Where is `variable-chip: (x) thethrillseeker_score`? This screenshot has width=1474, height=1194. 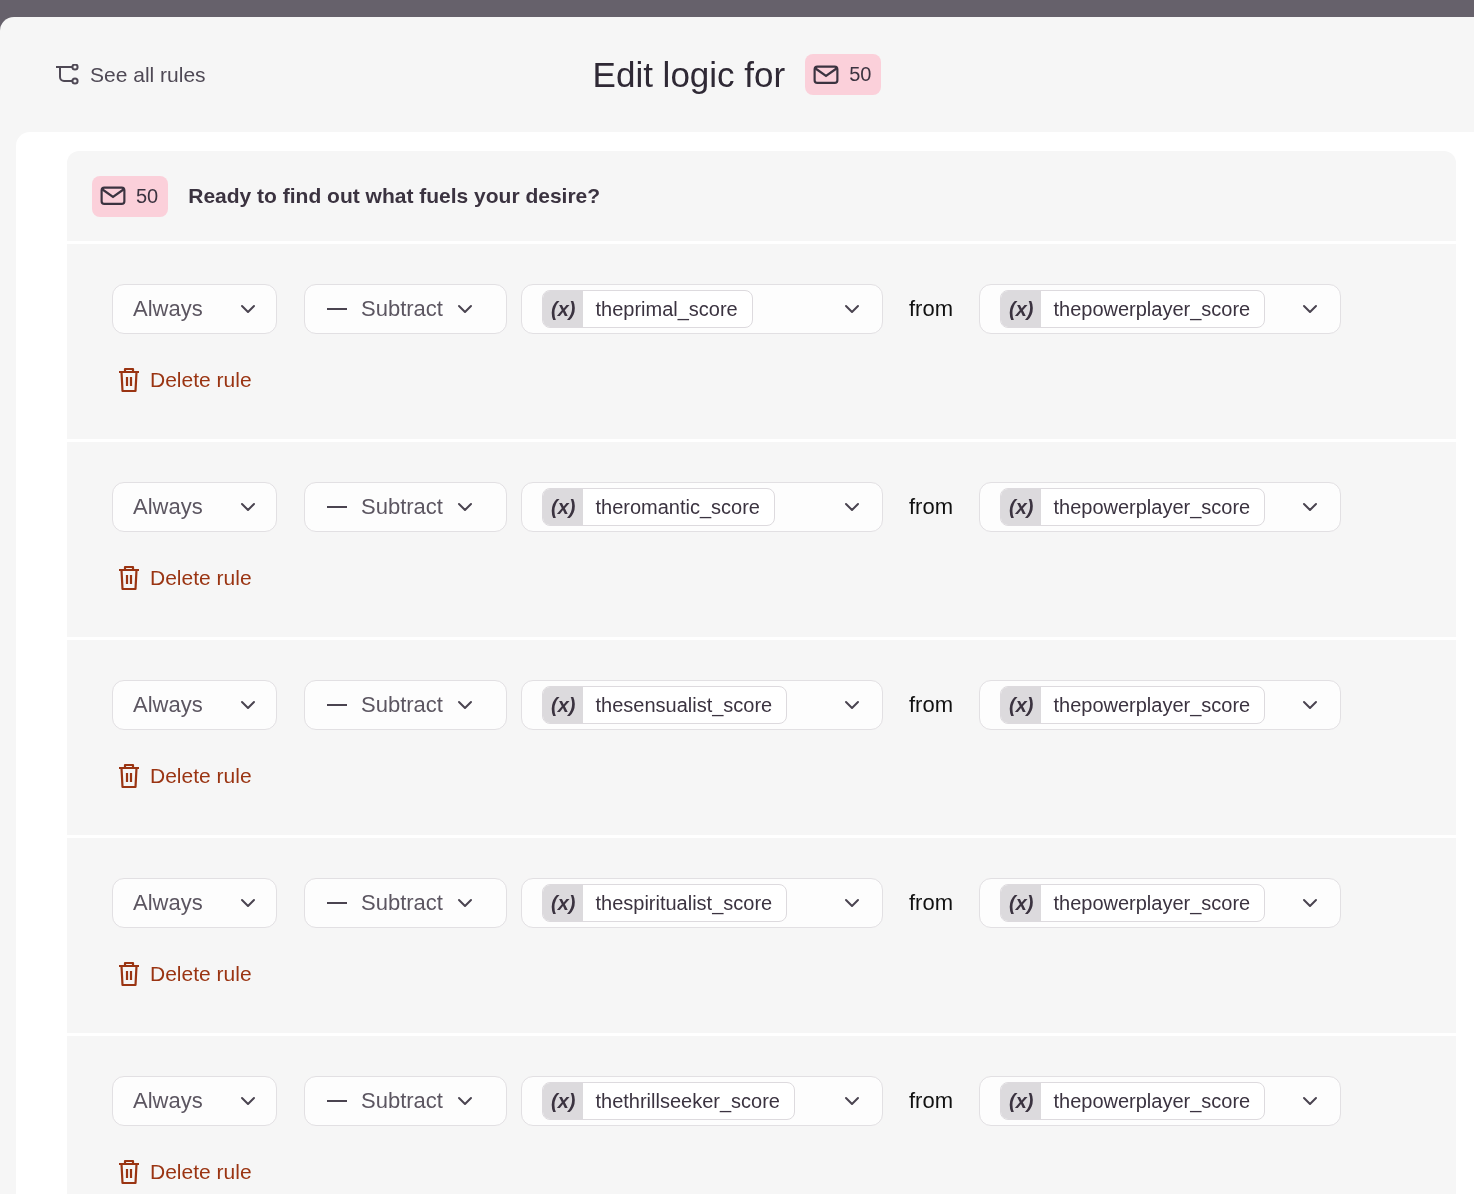
variable-chip: (x) thethrillseeker_score is located at coordinates (668, 1101).